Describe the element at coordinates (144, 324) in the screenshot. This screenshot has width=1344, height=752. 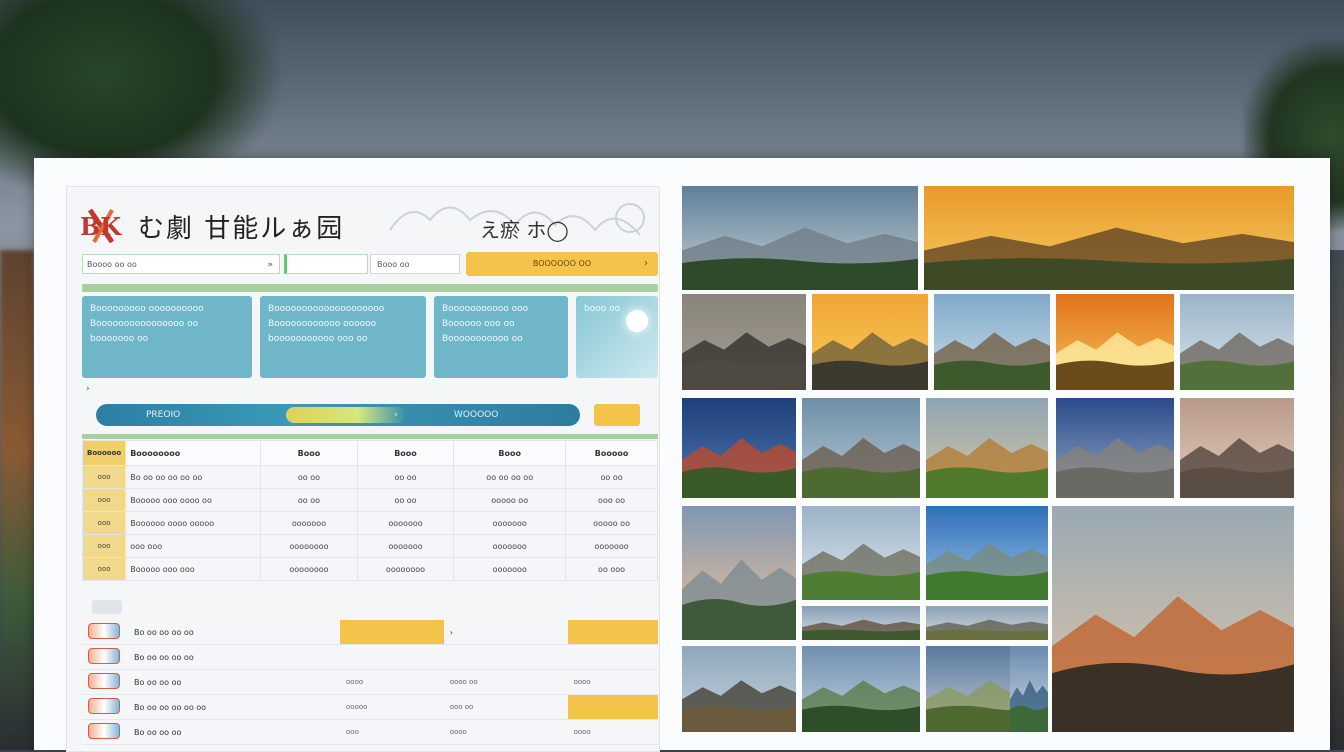
I see `card-line: Boooooooooooooooo oo` at that location.